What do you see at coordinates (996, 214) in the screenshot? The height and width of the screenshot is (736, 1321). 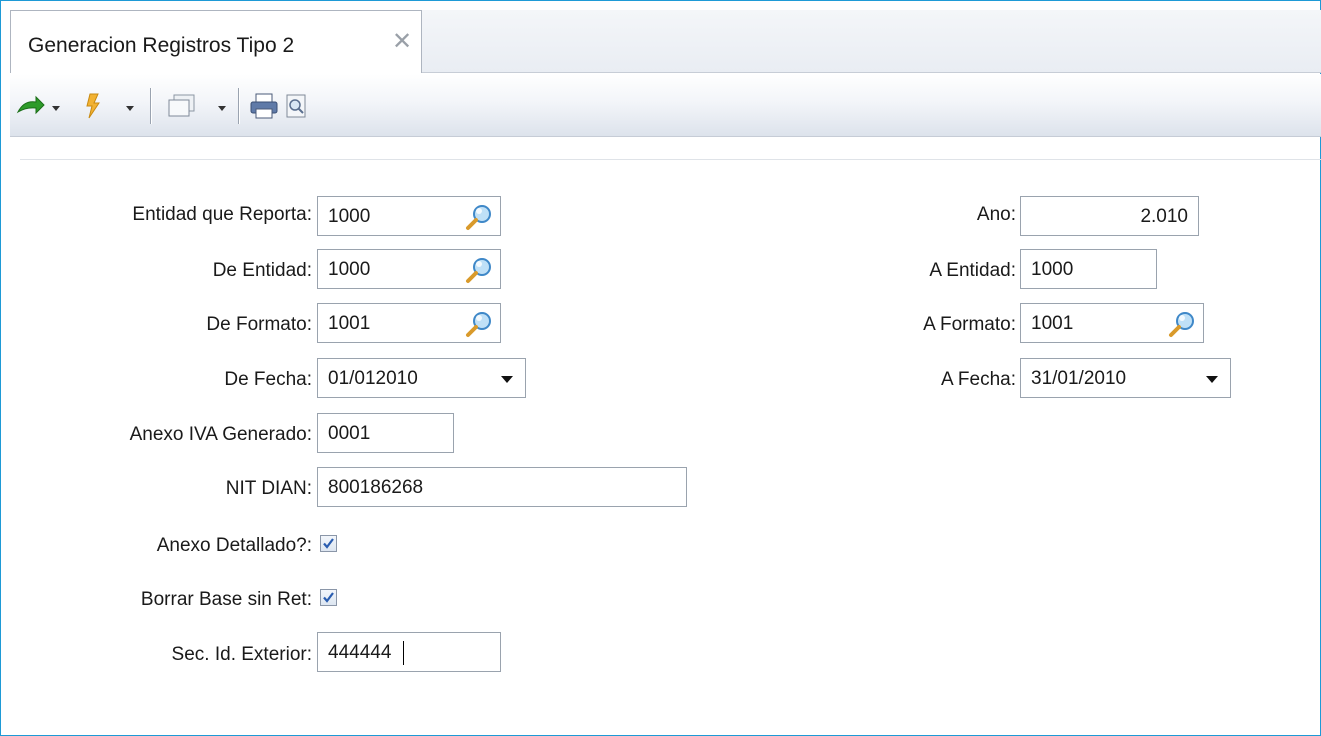 I see `ano-label: Ano:` at bounding box center [996, 214].